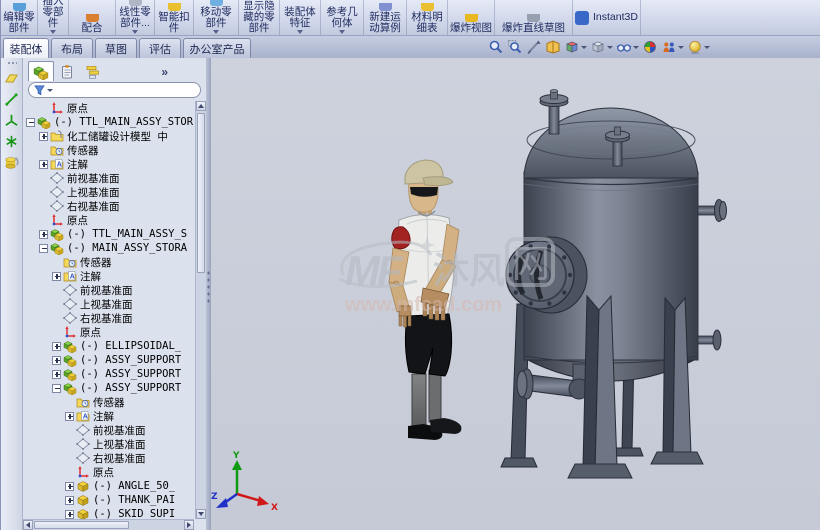 Image resolution: width=820 pixels, height=530 pixels. Describe the element at coordinates (342, 17) in the screenshot. I see `toolbar-button: 参考几何体` at that location.